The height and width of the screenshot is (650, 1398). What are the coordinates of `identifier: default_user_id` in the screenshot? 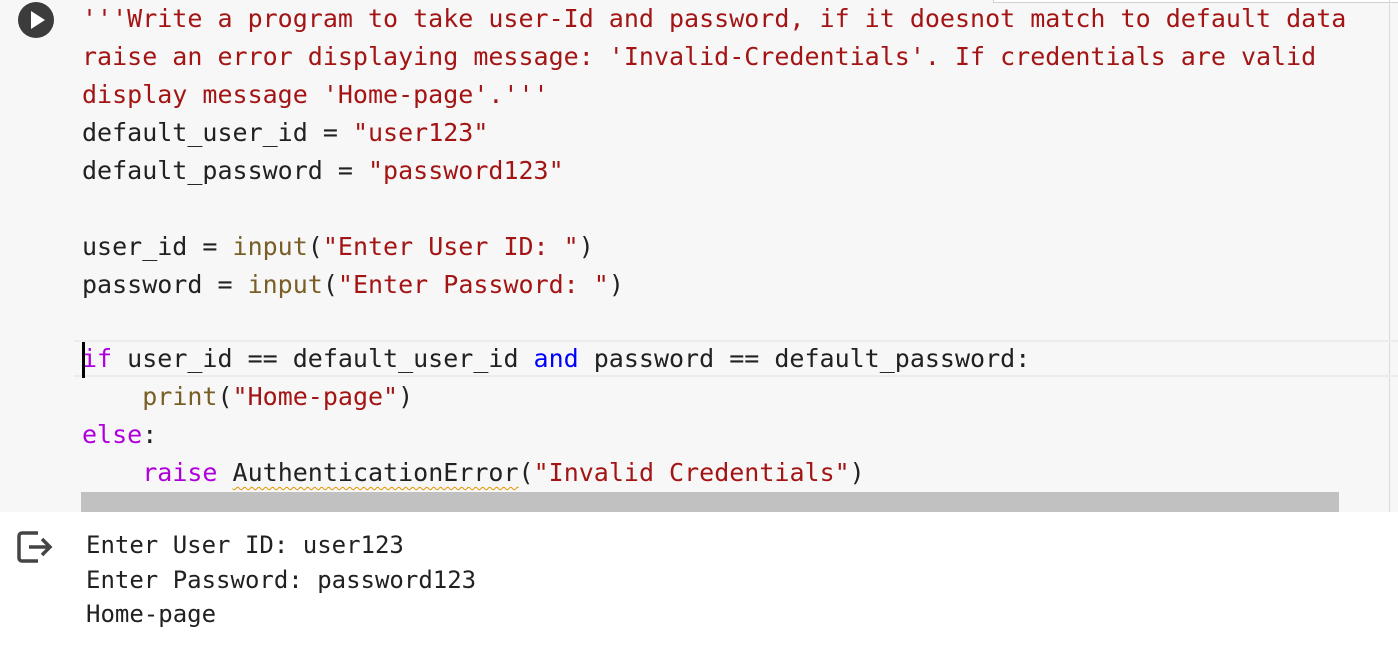 It's located at (195, 132).